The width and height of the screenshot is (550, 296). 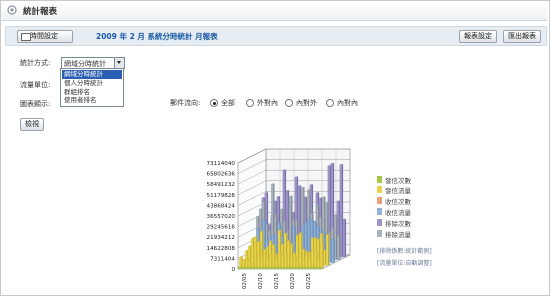 What do you see at coordinates (35, 85) in the screenshot?
I see `unit-label: 流量單位:` at bounding box center [35, 85].